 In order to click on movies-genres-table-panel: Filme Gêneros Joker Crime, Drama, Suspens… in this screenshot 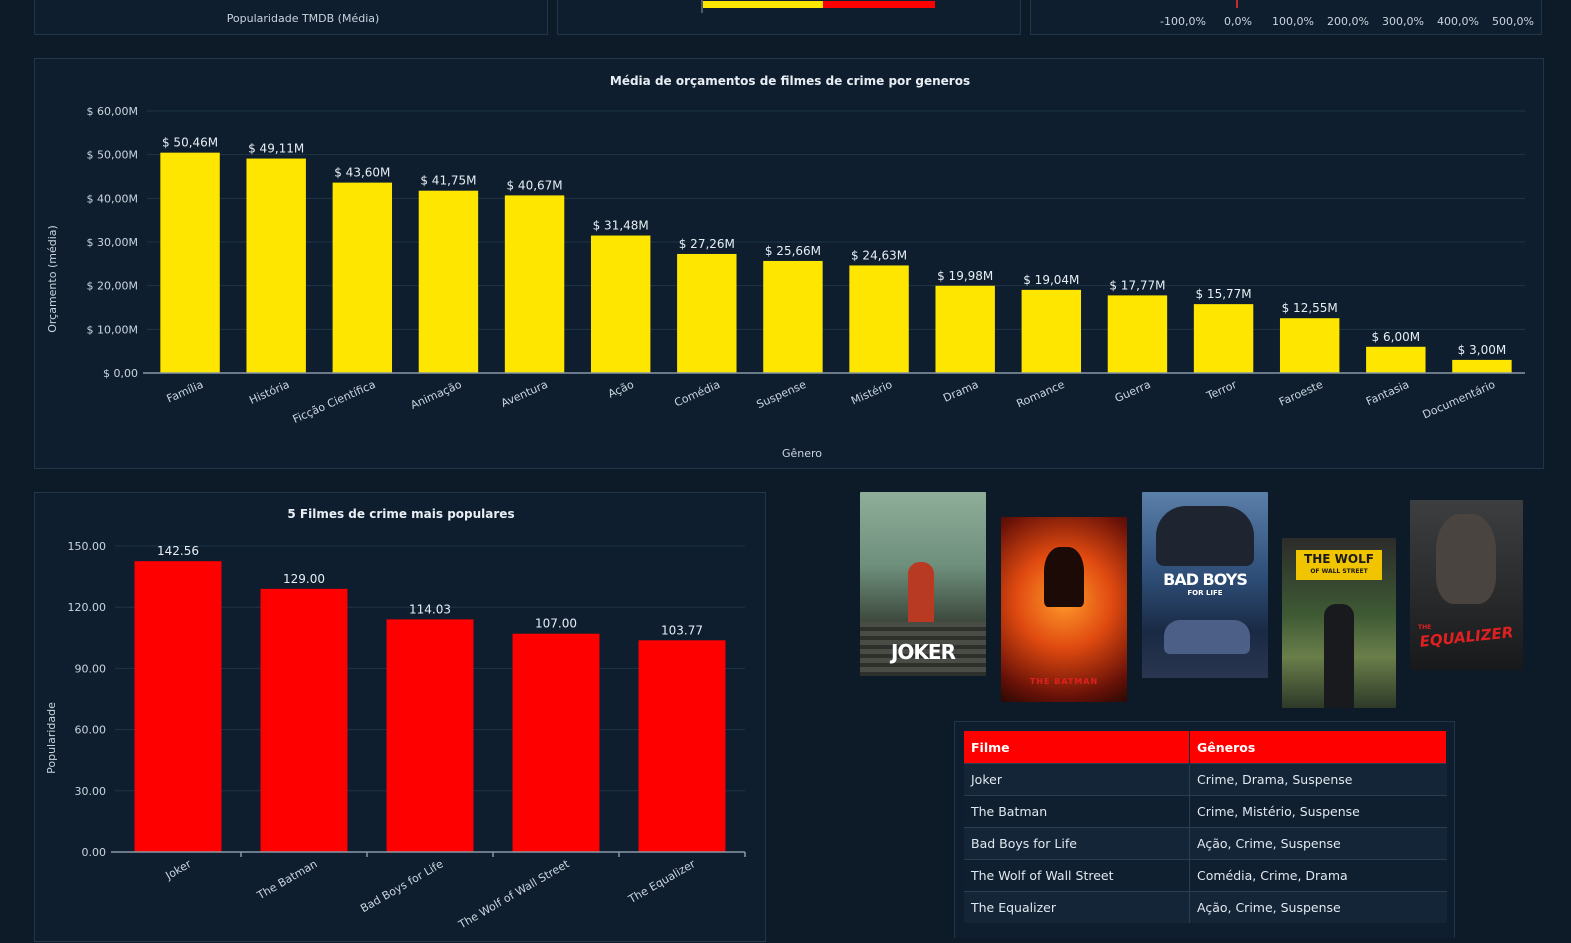, I will do `click(1204, 829)`.